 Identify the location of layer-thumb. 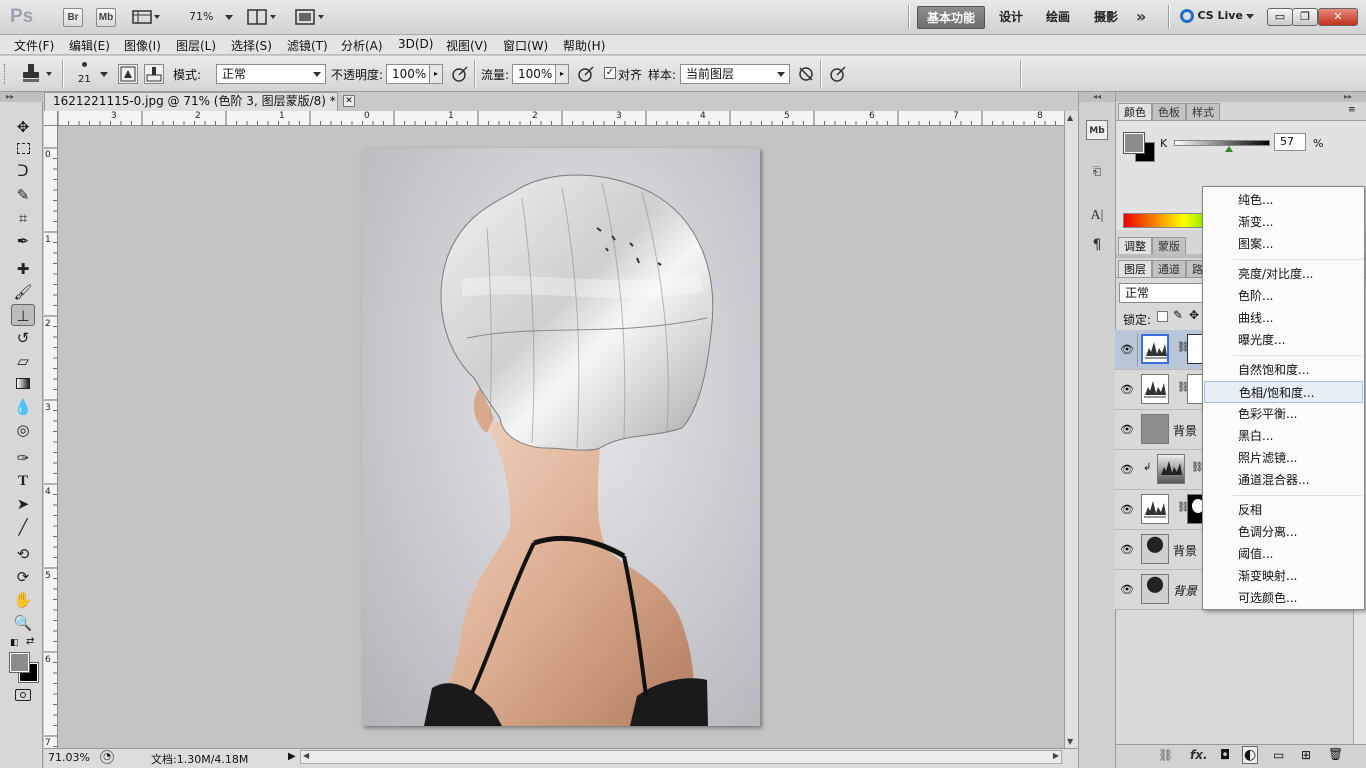
(1155, 429).